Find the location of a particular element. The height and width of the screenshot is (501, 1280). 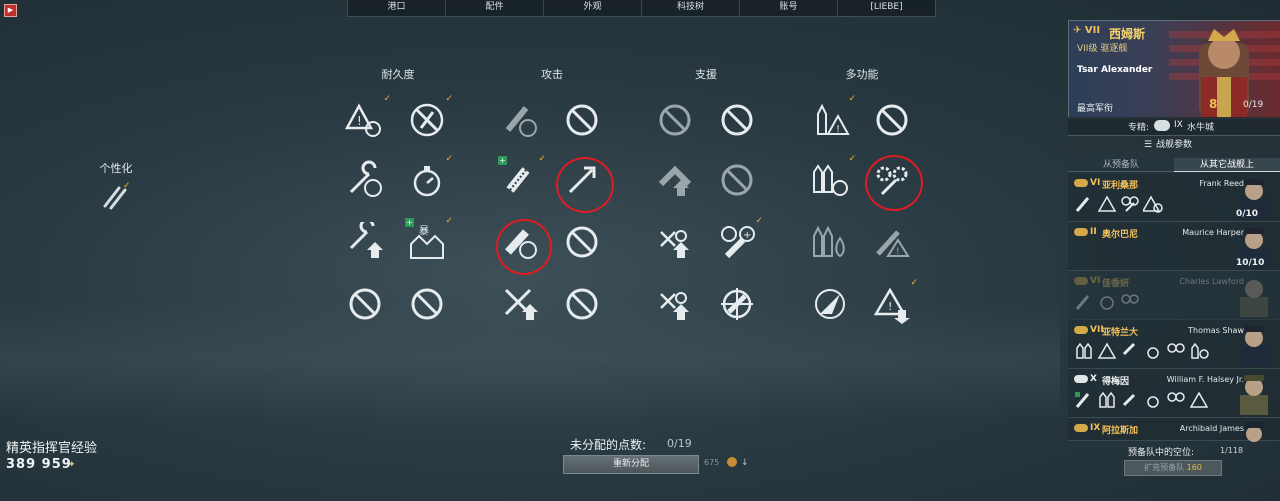

skill-shells-timer-icon: ✓ is located at coordinates (833, 177).